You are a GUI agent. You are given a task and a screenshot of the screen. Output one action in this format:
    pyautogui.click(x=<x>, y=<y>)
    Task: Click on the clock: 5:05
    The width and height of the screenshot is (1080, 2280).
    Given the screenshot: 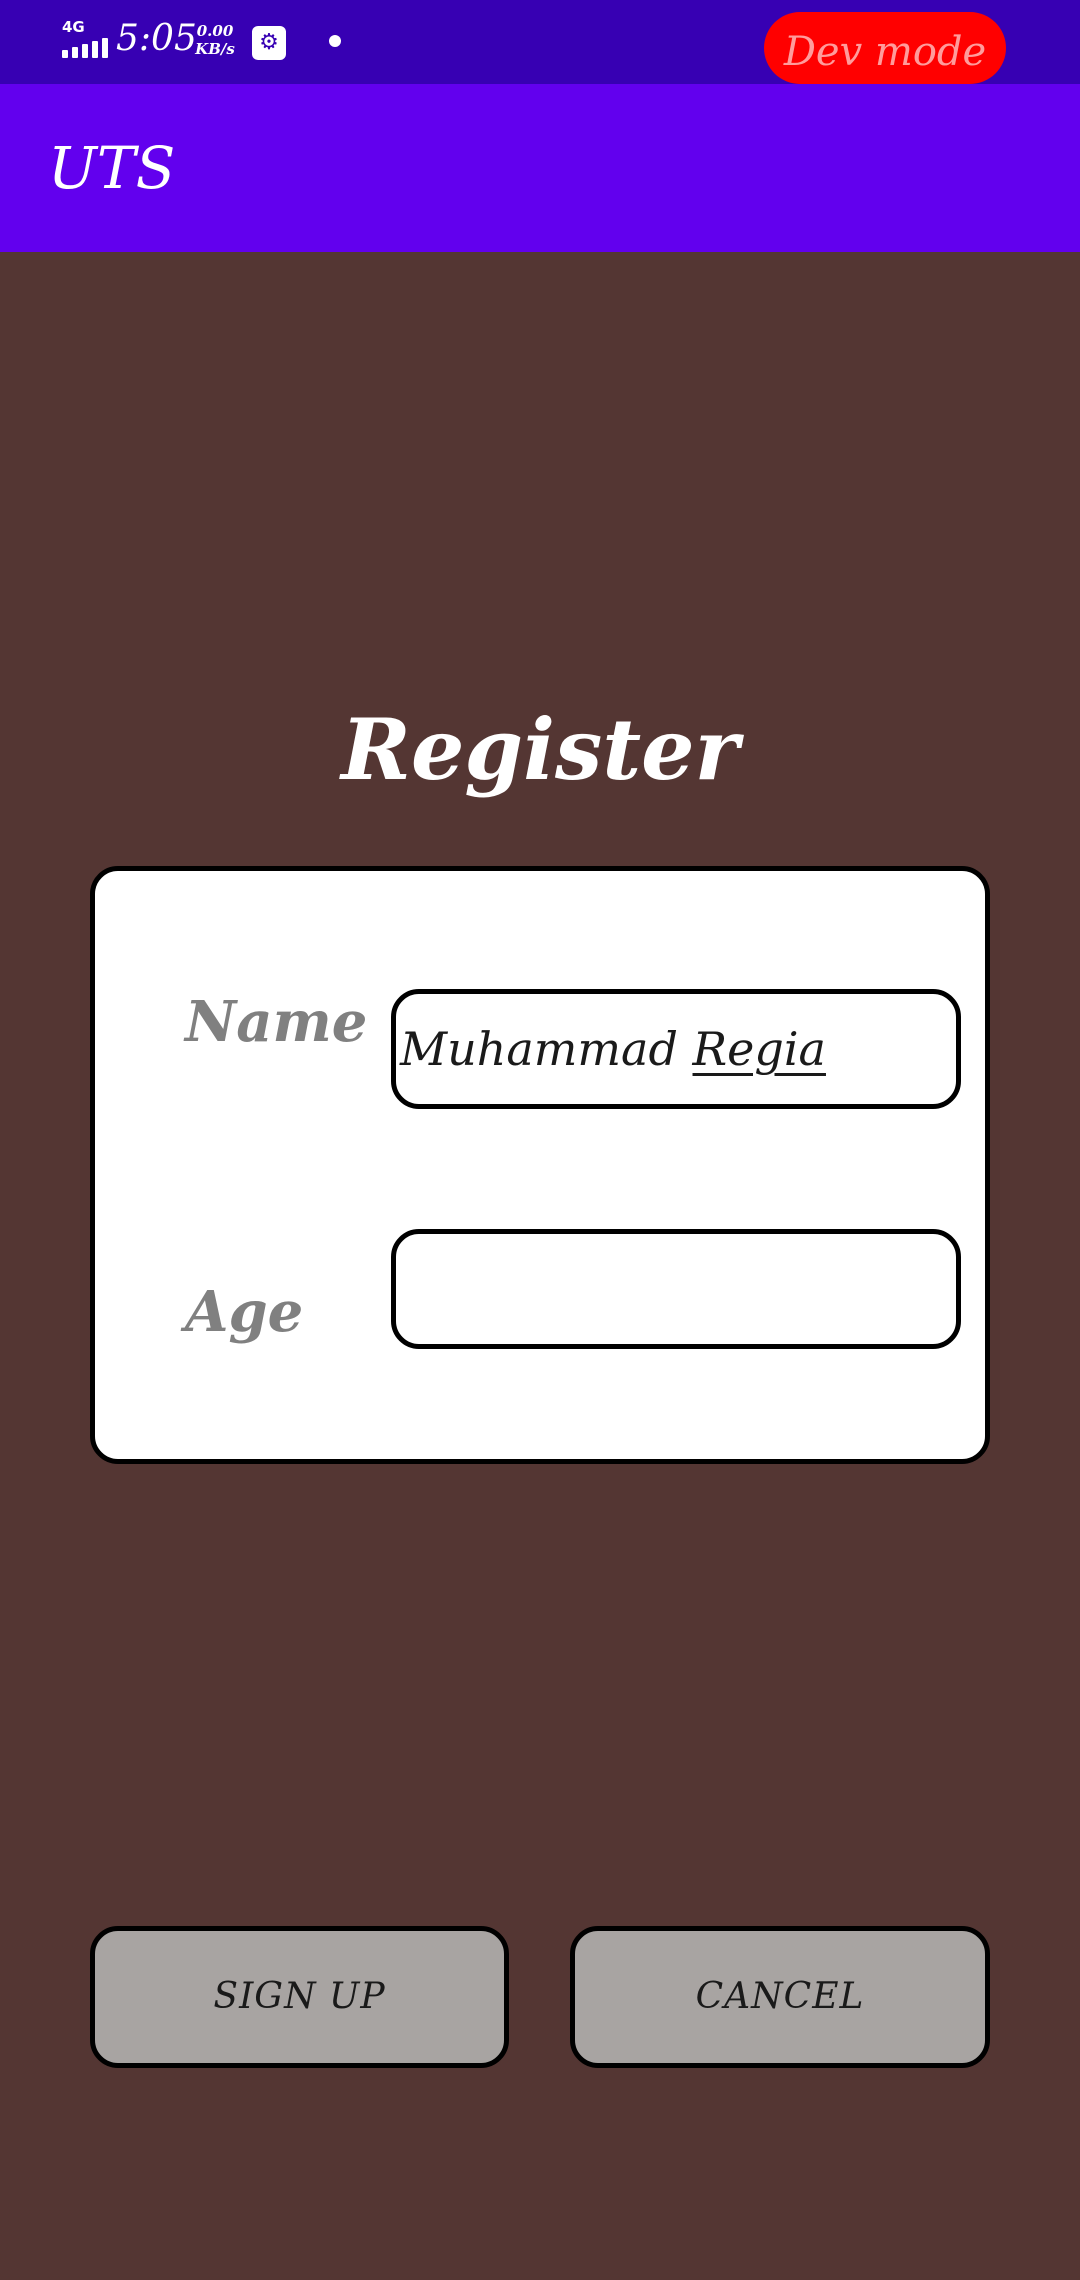 What is the action you would take?
    pyautogui.click(x=156, y=38)
    